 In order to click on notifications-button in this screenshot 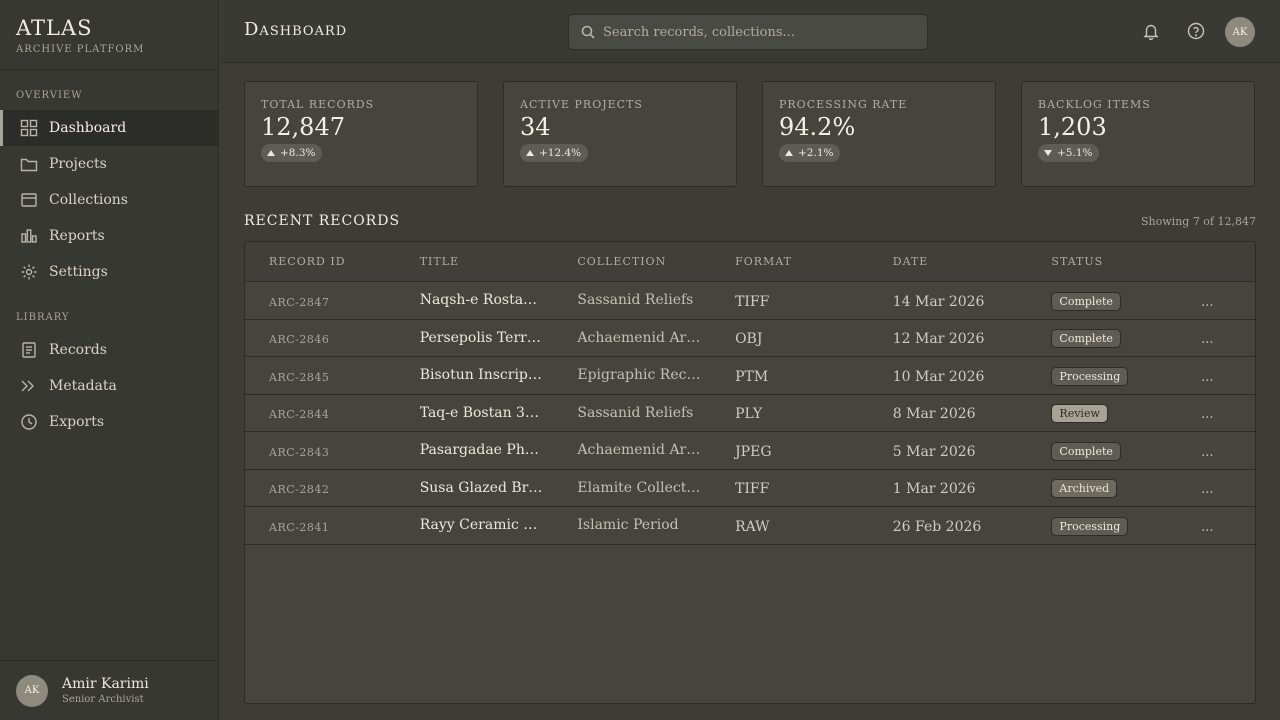, I will do `click(1152, 32)`.